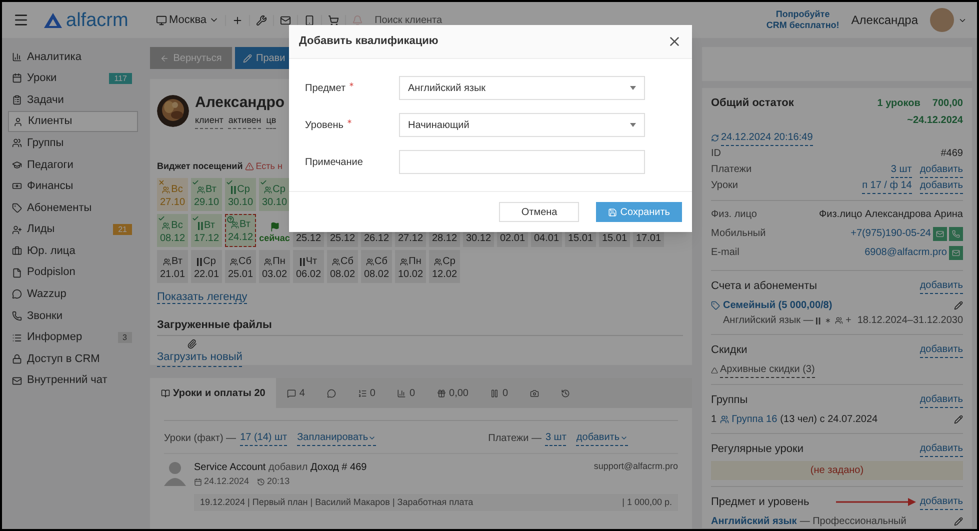  I want to click on subscription-link: Семейный (5 000,00/8), so click(777, 305).